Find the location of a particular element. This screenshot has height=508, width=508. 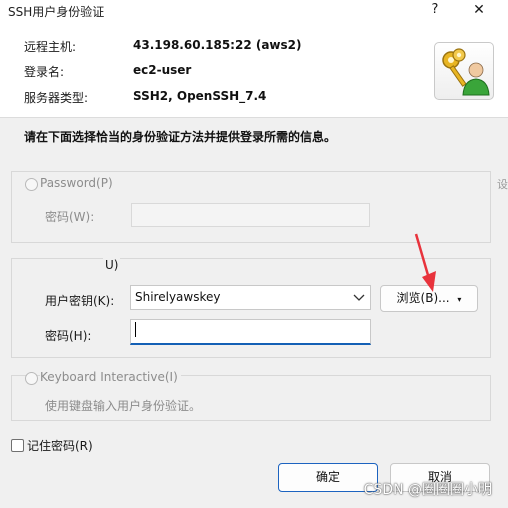

passphrase-input is located at coordinates (250, 332).